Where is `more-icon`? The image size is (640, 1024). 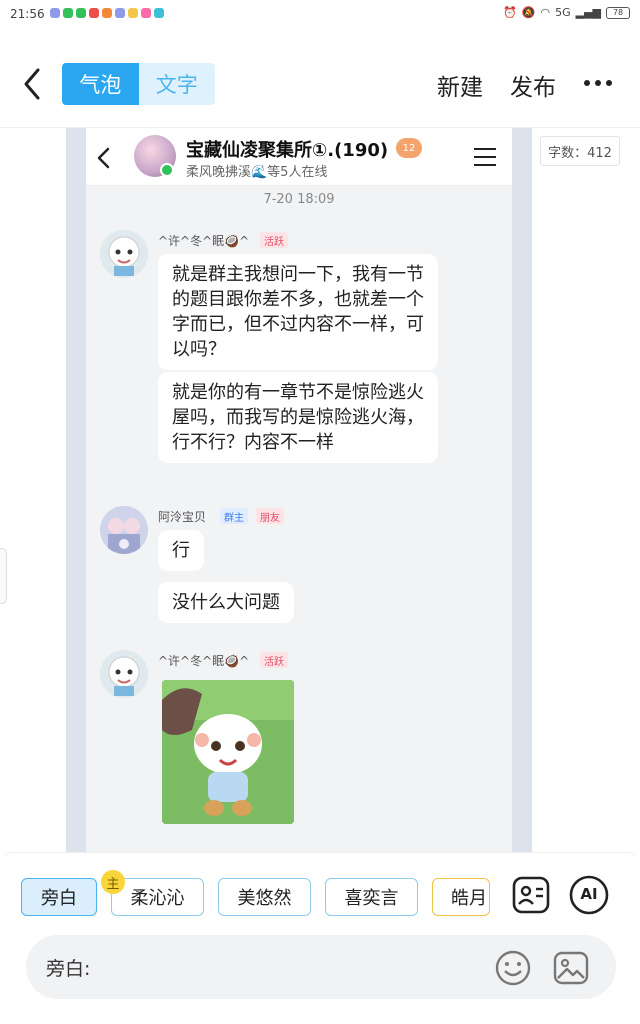
more-icon is located at coordinates (598, 83).